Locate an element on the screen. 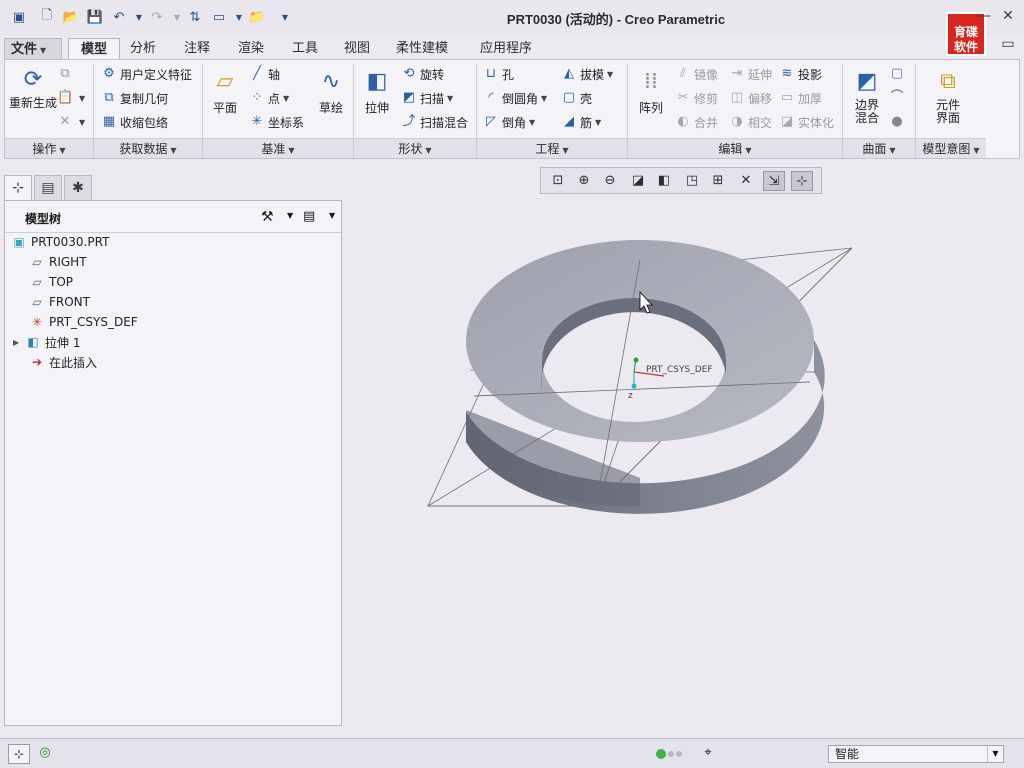 The width and height of the screenshot is (1024, 768). z-axis-label: z is located at coordinates (630, 396).